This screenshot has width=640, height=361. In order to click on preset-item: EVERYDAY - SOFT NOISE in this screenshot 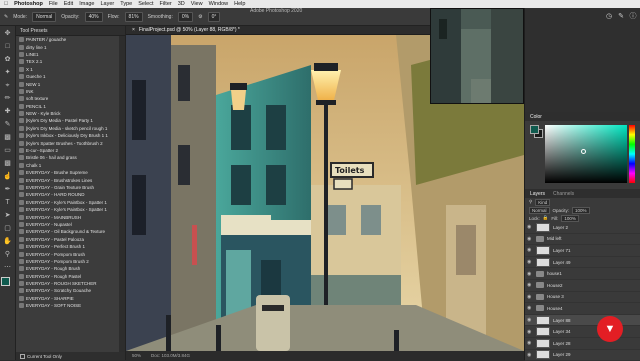, I will do `click(67, 305)`.